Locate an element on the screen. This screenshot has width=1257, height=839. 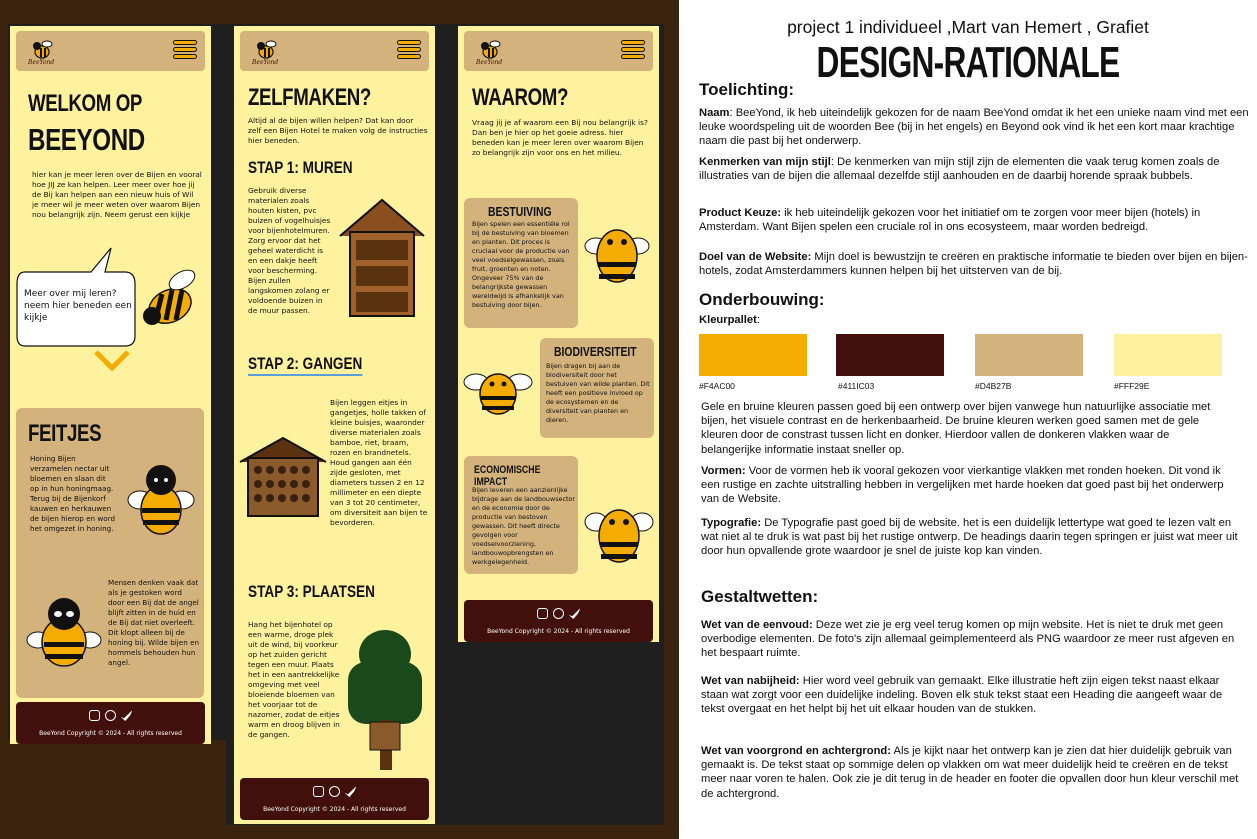
biodiversiteit-title: BIODIVERSITEIT is located at coordinates (595, 351).